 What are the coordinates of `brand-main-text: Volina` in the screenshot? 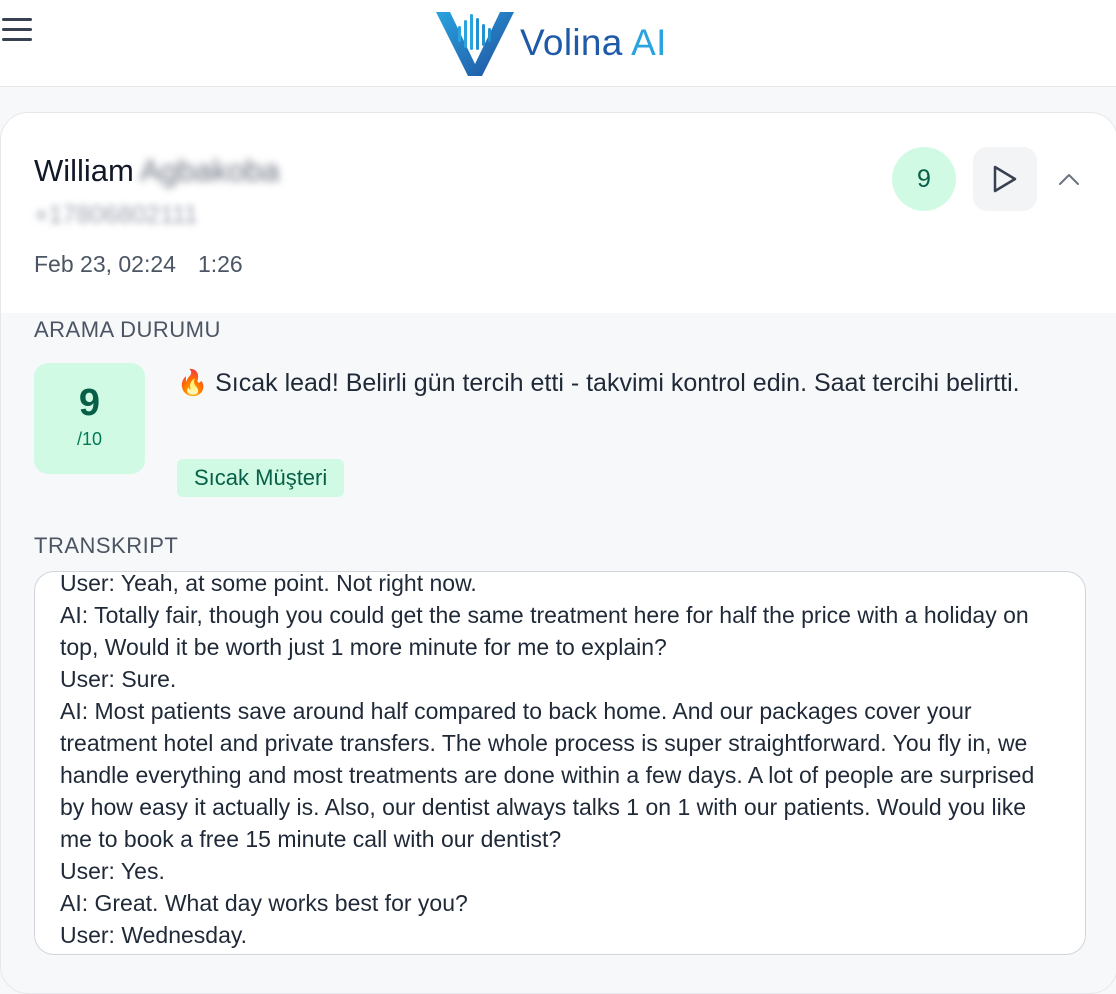 It's located at (571, 42).